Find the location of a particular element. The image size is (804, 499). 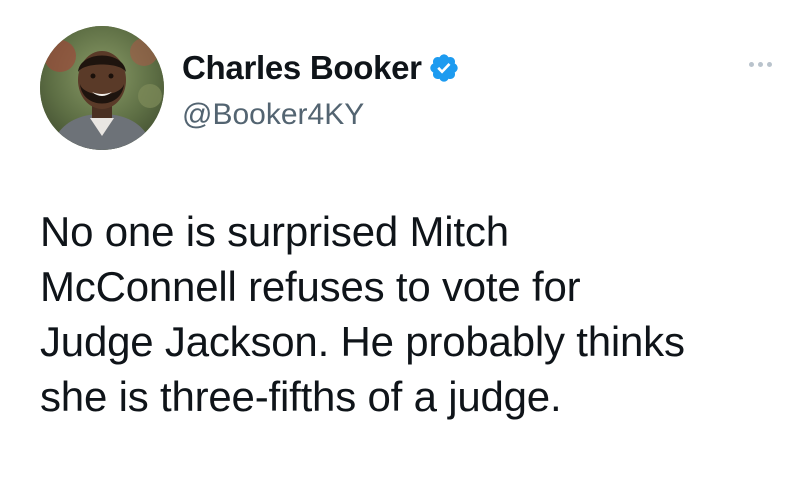

author-info: Charles Booker @Booker4KY is located at coordinates (321, 89).